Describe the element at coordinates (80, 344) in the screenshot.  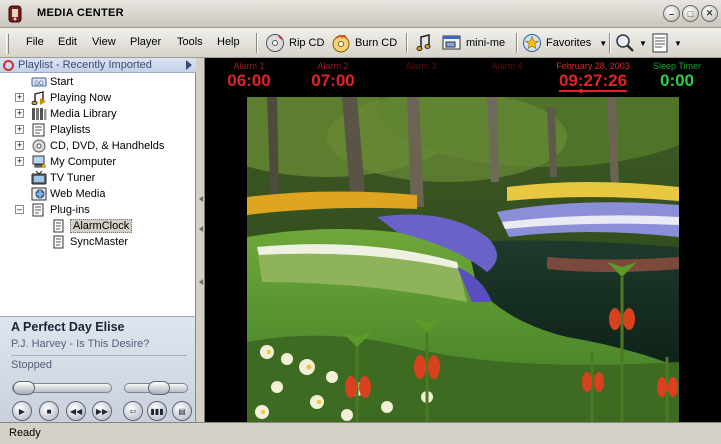
I see `track-artist-album: P.J. Harvey - Is This Desire?` at that location.